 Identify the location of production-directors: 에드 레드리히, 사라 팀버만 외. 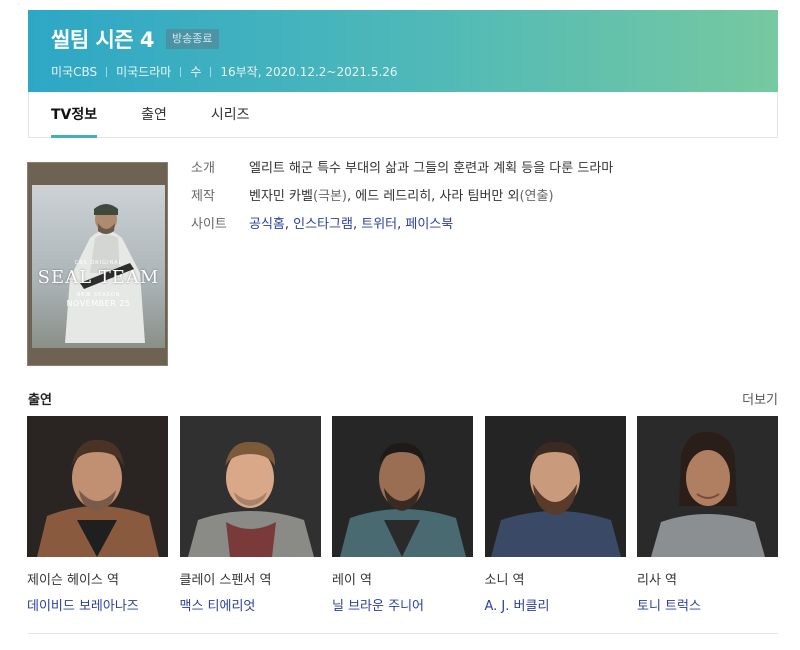
(437, 196).